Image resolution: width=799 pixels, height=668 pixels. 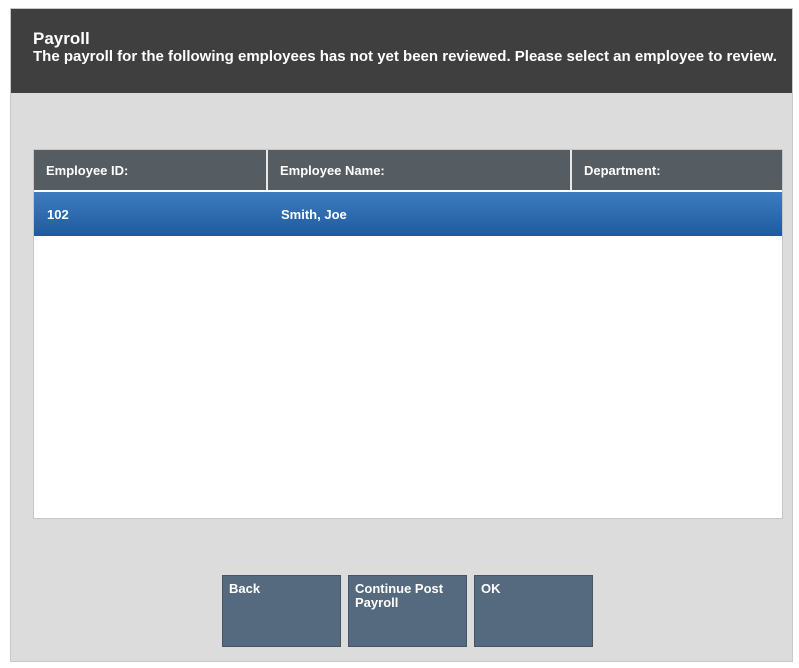 I want to click on column-header-employee-name: Employee Name:, so click(x=420, y=170).